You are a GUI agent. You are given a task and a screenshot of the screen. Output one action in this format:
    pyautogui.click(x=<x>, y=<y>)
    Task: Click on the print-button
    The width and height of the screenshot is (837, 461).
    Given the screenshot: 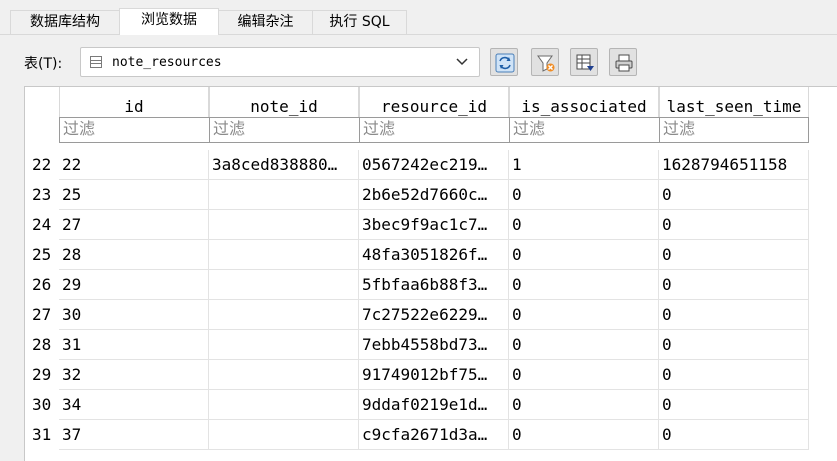 What is the action you would take?
    pyautogui.click(x=623, y=62)
    